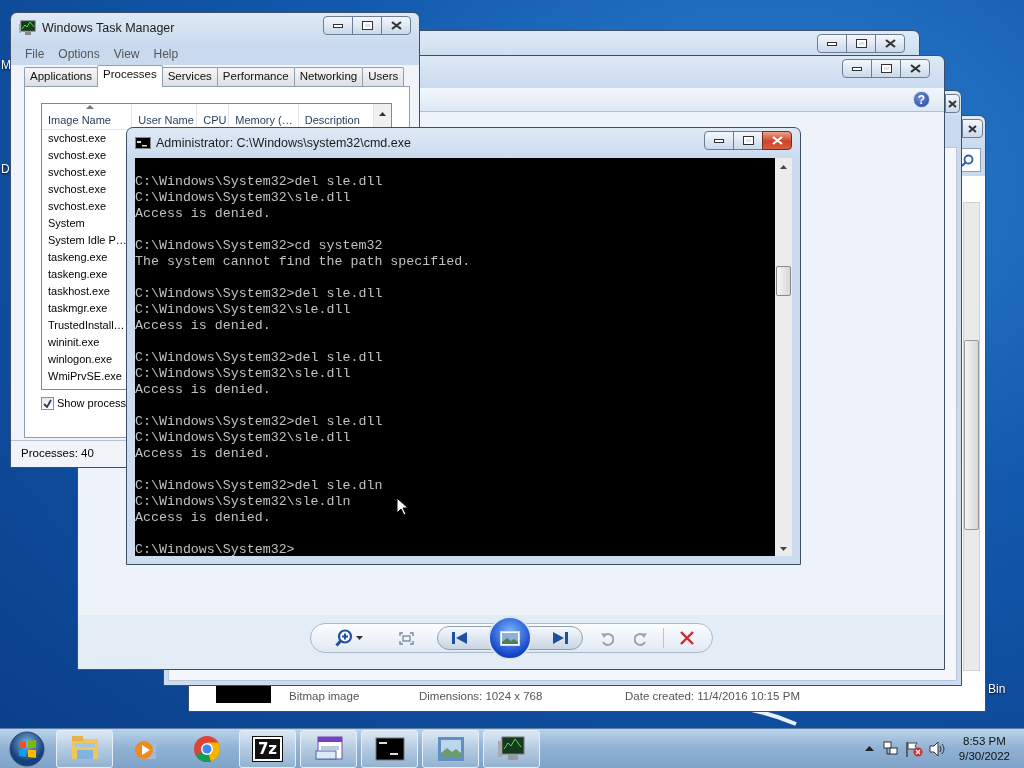  What do you see at coordinates (6, 65) in the screenshot?
I see `desktop-icon-label: M` at bounding box center [6, 65].